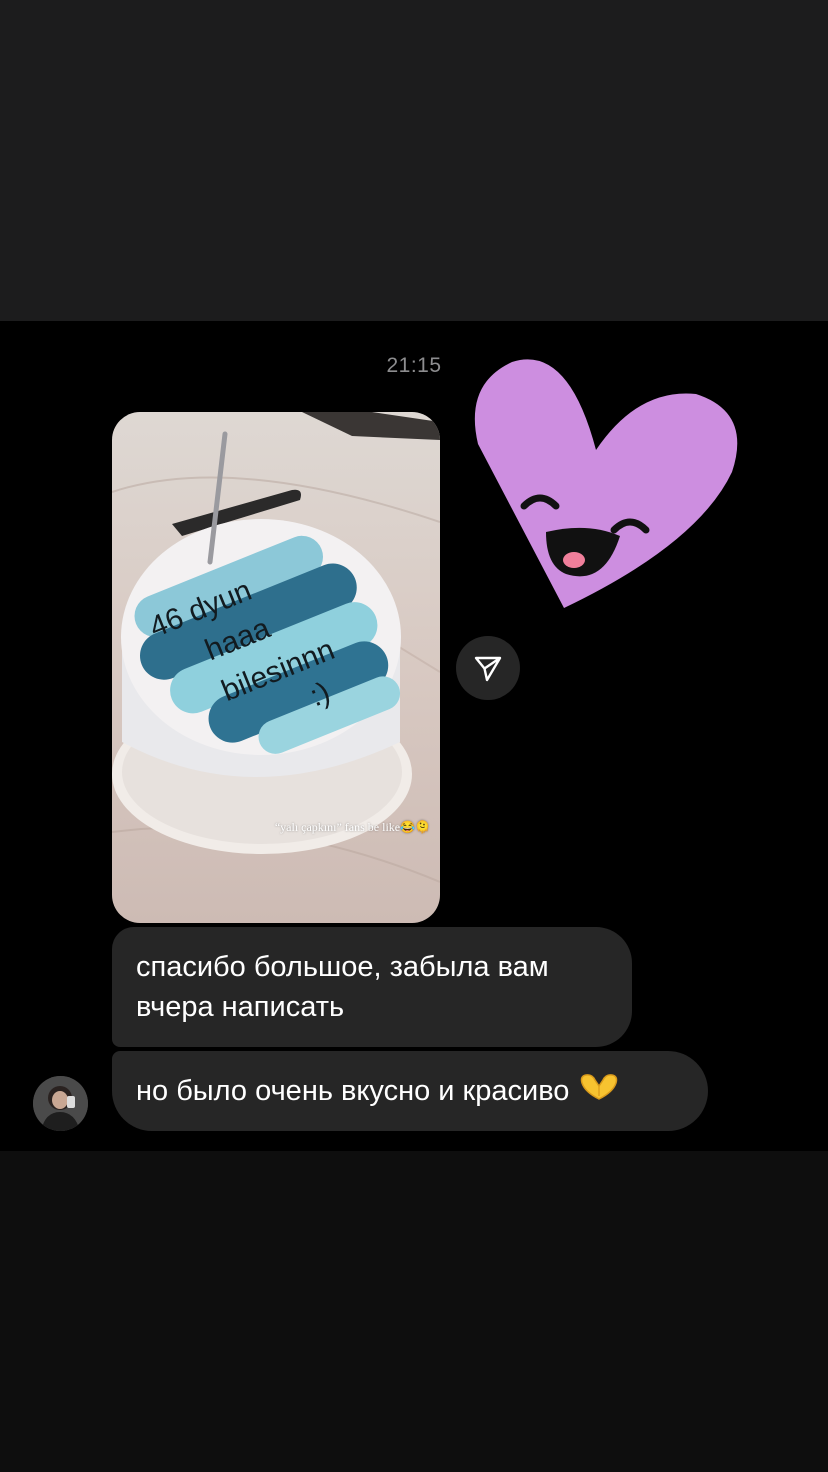  I want to click on message-bubble: но было очень вкусно и красиво, so click(410, 1091).